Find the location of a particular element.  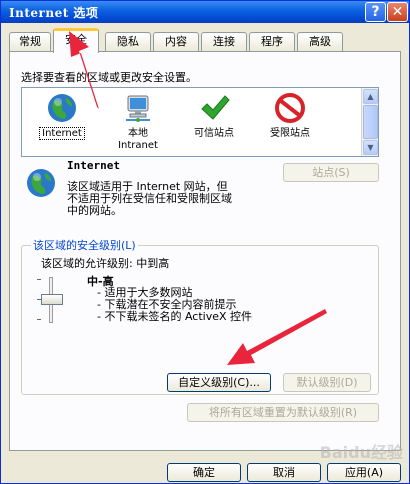

zone-label: 受限站点 is located at coordinates (290, 133).